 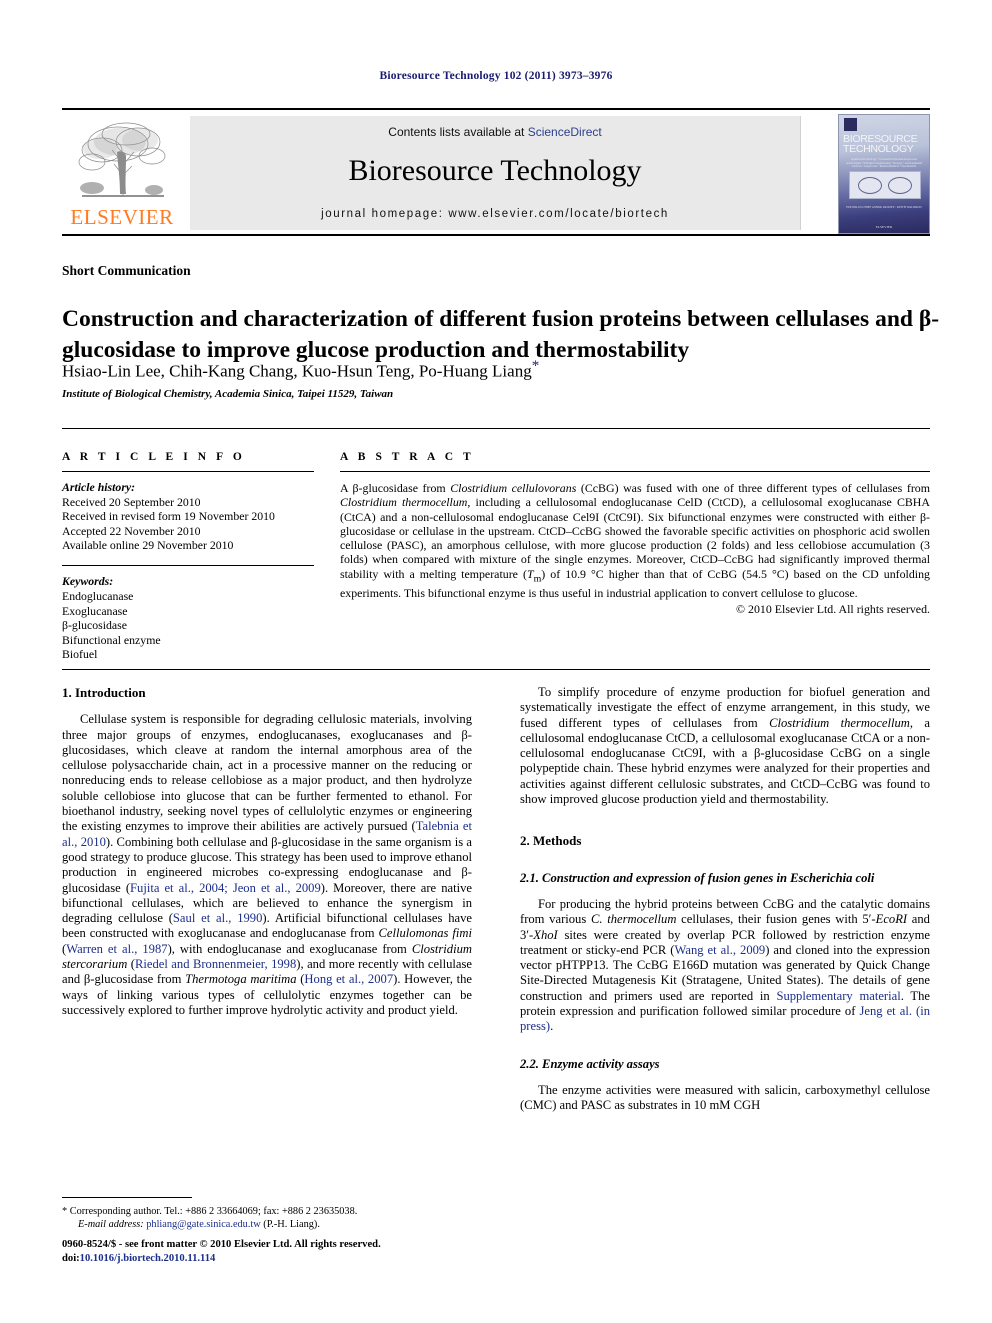 What do you see at coordinates (131, 501) in the screenshot?
I see `history-item: Received 20 September 2010` at bounding box center [131, 501].